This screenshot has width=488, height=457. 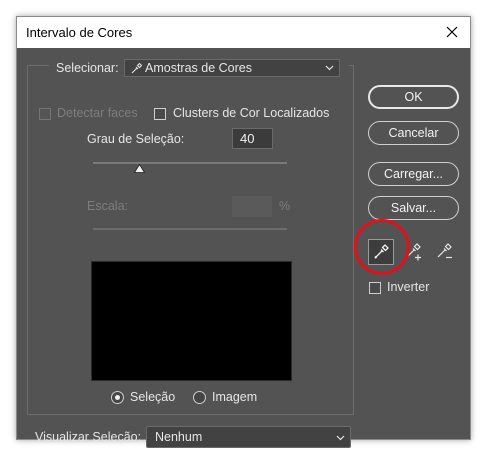 I want to click on image-radio-label: Imagem, so click(x=235, y=397).